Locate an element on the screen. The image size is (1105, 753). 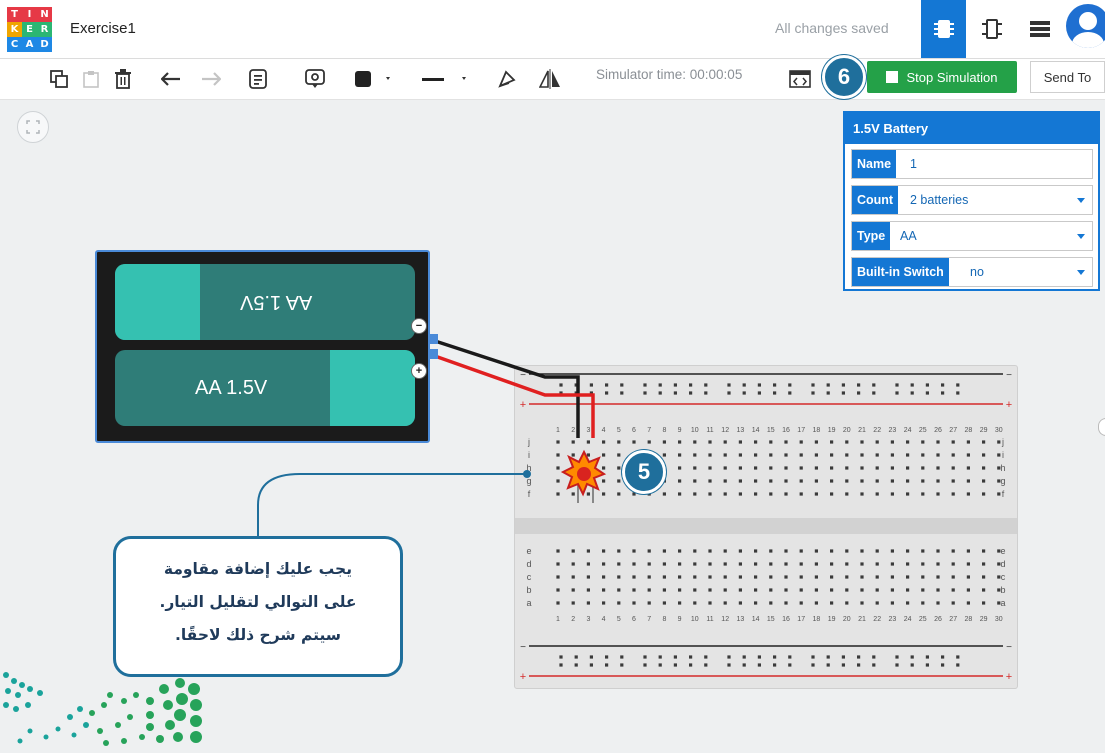
side-panel-toggle is located at coordinates (1101, 427).